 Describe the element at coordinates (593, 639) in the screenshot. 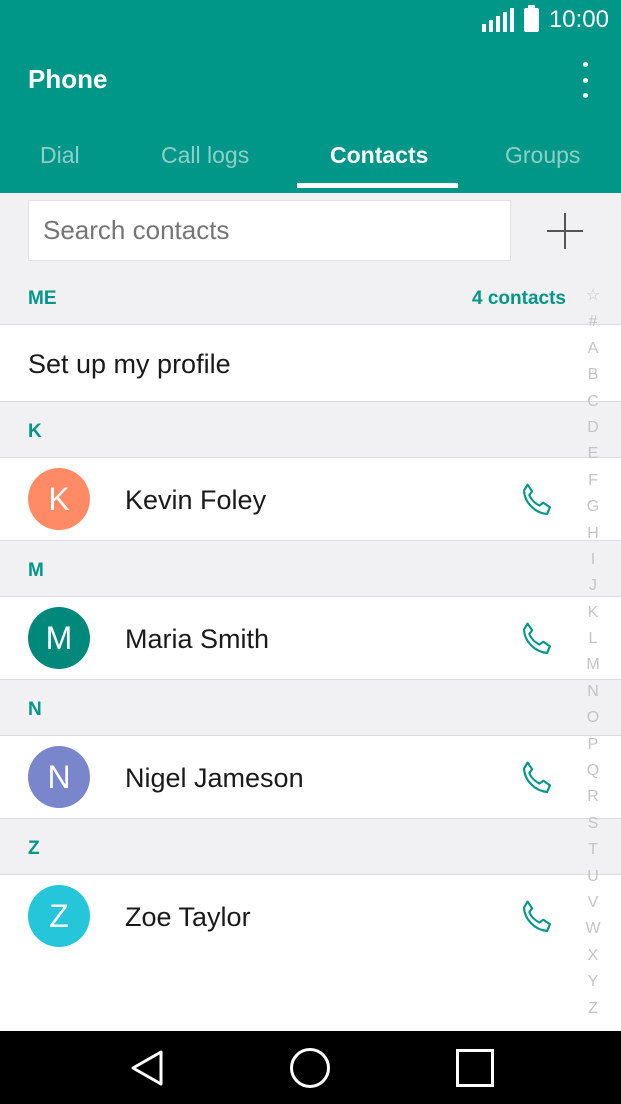

I see `index-letter: L` at that location.